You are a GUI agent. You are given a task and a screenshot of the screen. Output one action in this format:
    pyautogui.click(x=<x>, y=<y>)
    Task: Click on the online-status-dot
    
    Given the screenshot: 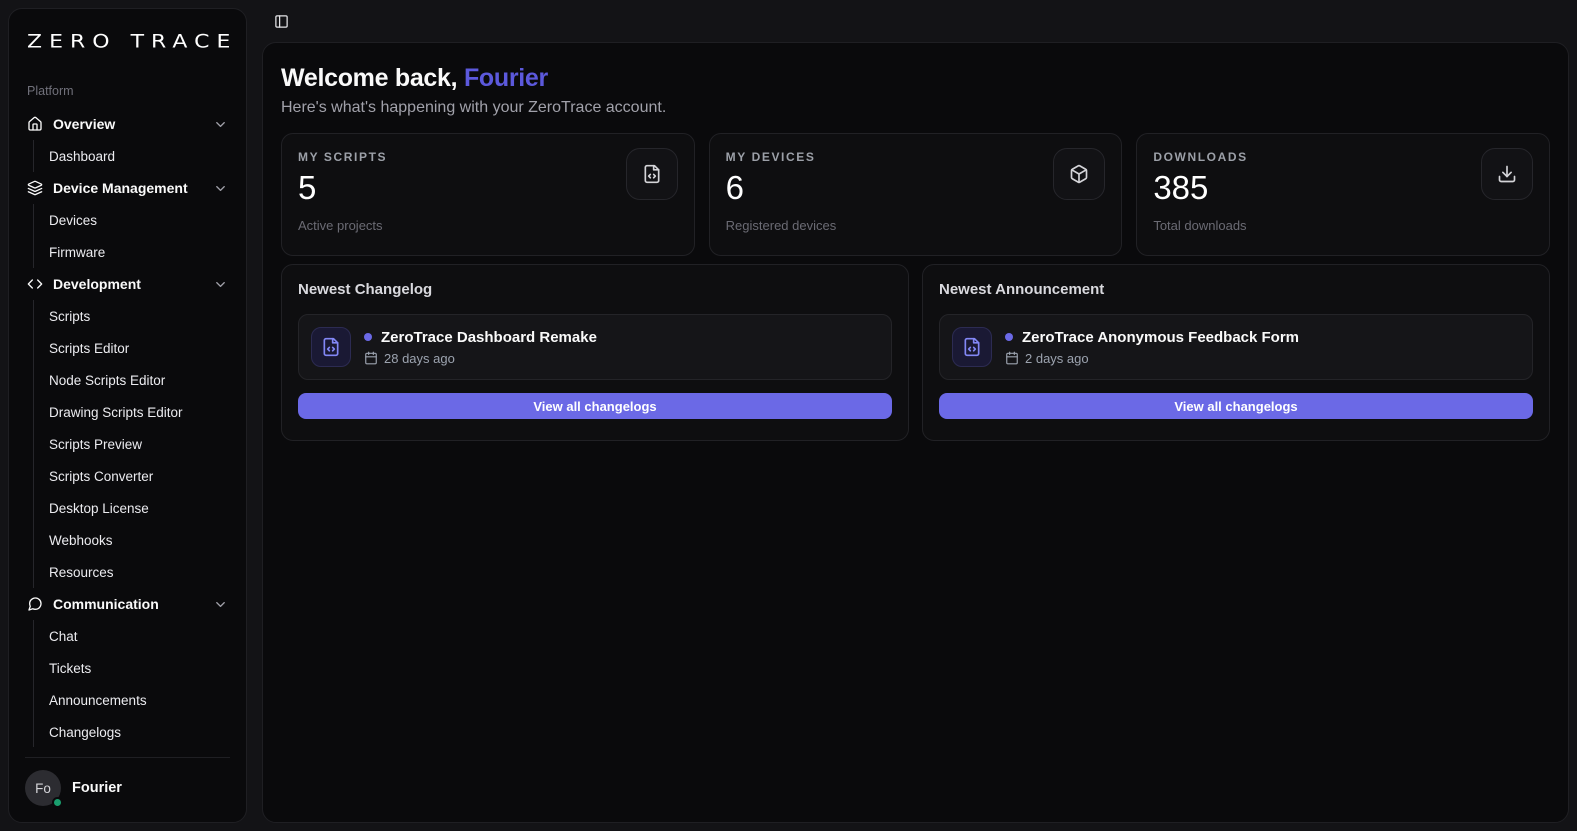 What is the action you would take?
    pyautogui.click(x=57, y=802)
    